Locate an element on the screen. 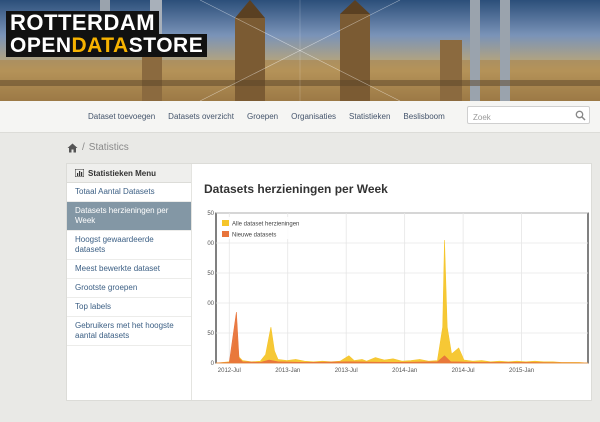 The height and width of the screenshot is (422, 600). nav-dataset-toevoegen: Dataset toevoegen is located at coordinates (121, 116).